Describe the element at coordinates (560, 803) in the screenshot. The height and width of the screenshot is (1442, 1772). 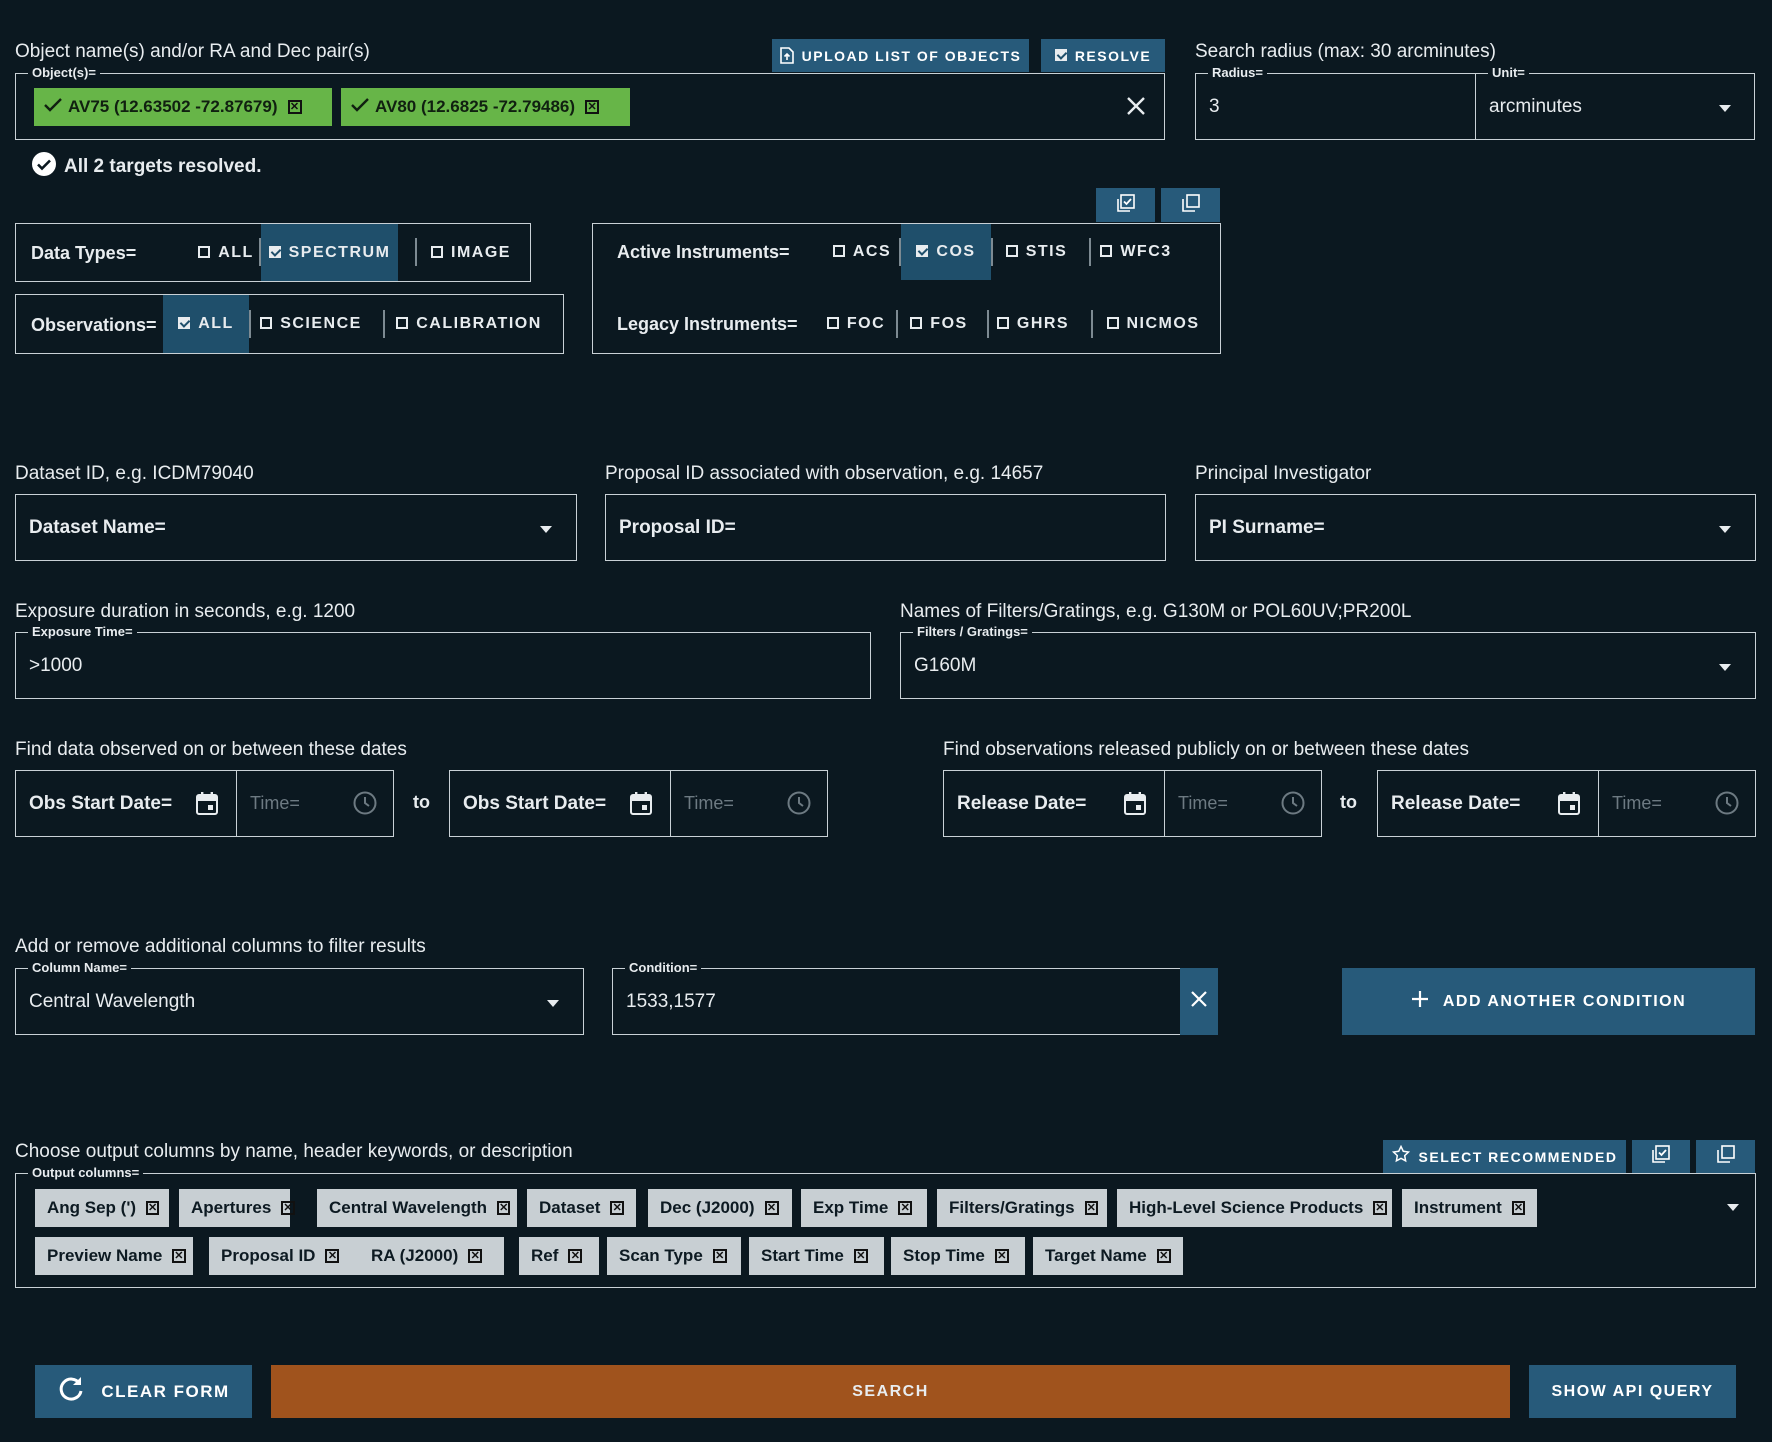
I see `obs-end-date-input: Obs Start Date=` at that location.